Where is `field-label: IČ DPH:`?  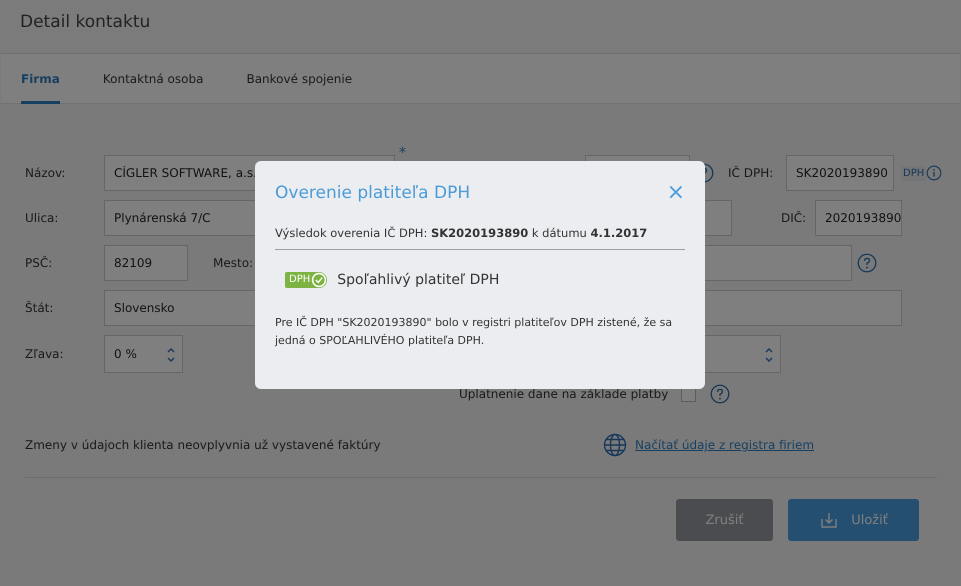 field-label: IČ DPH: is located at coordinates (751, 173).